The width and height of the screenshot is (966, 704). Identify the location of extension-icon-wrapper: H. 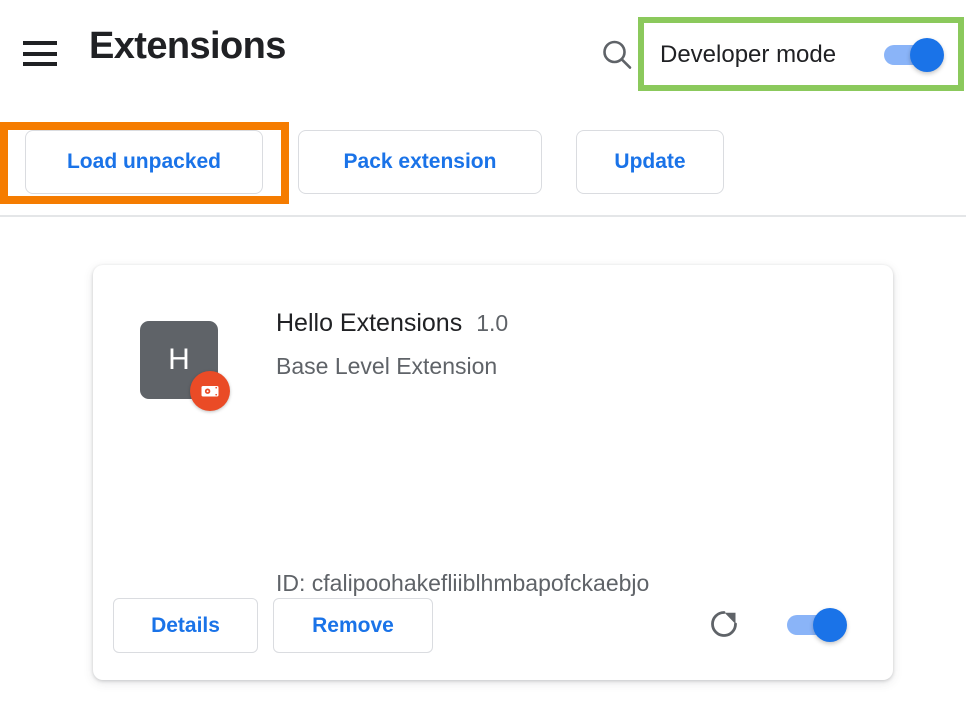
(185, 366).